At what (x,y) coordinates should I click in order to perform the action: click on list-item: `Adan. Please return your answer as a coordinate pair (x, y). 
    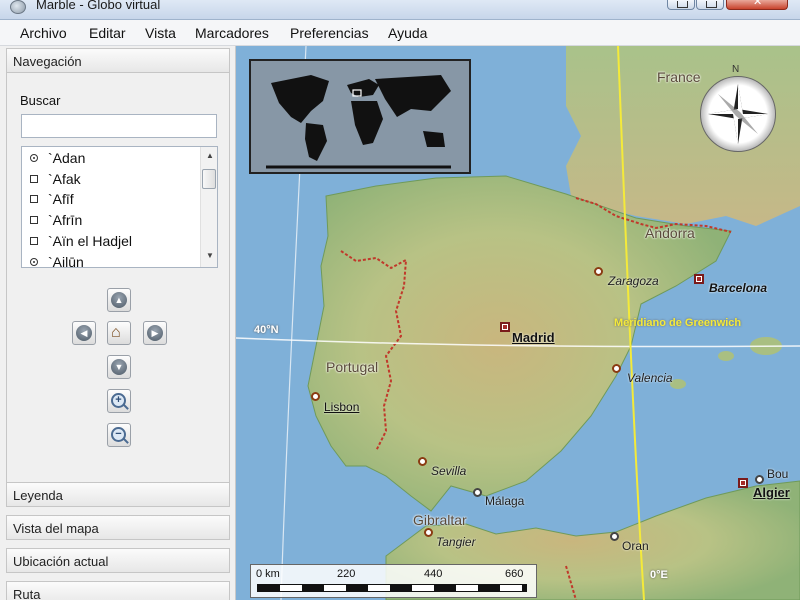
    Looking at the image, I should click on (112, 159).